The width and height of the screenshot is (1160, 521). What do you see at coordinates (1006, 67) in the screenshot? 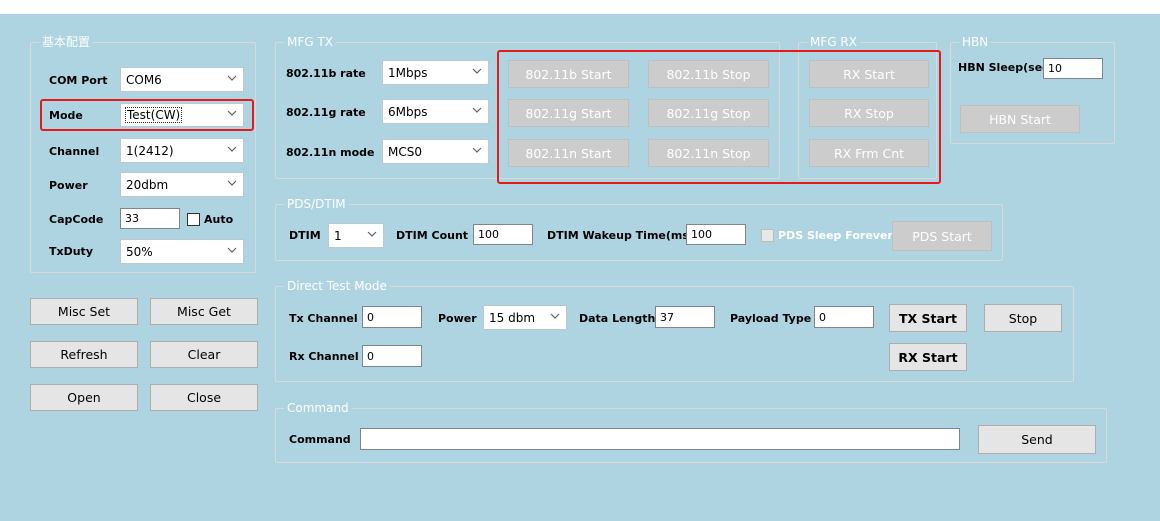
I see `hbn-sleep-label: HBN Sleep(sec)` at bounding box center [1006, 67].